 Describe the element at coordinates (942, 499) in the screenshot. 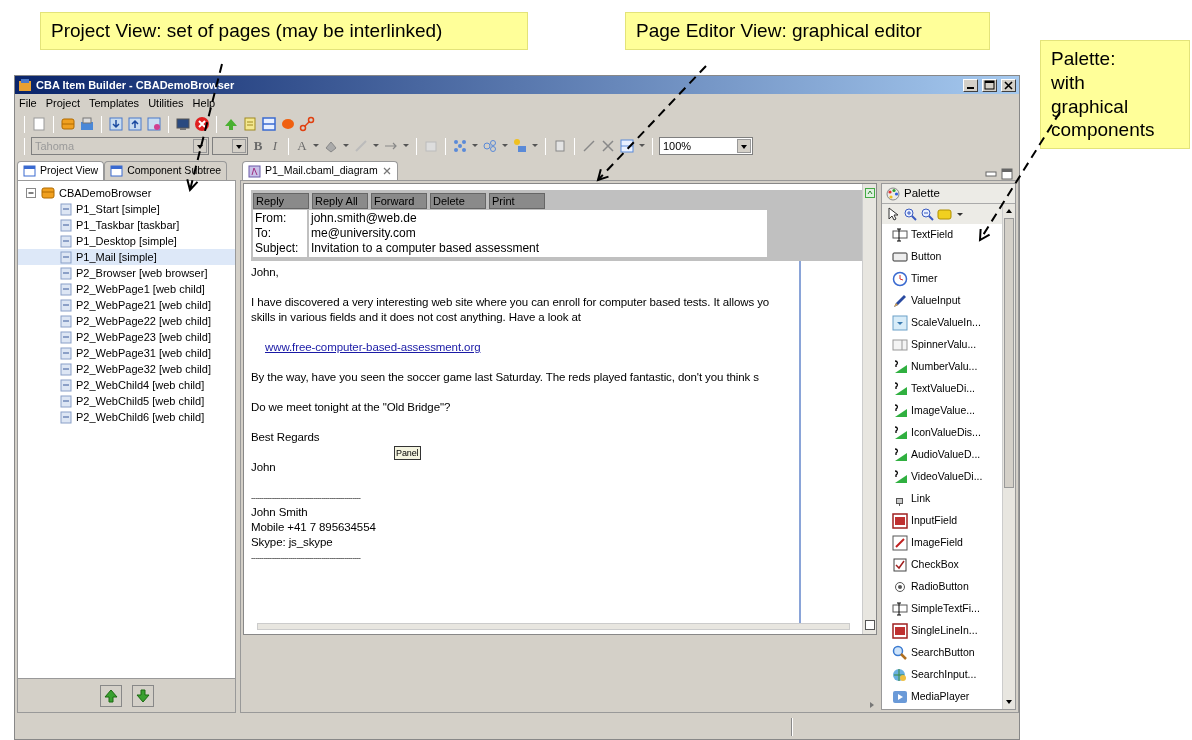

I see `palette-item: Link` at that location.